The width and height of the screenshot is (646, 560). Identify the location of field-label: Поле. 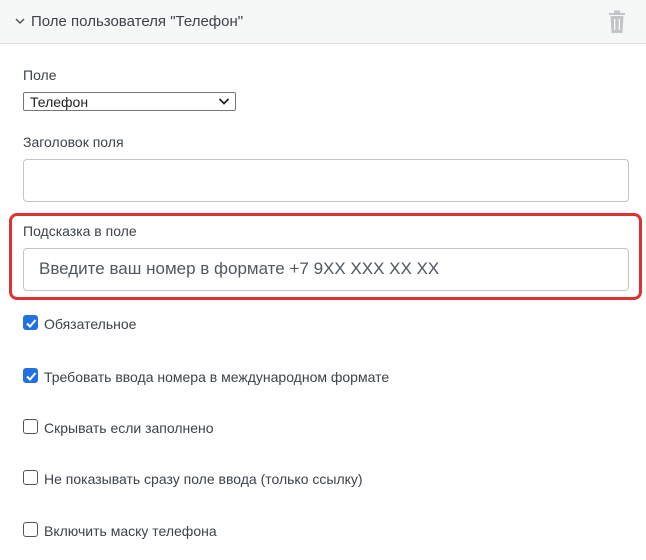
(40, 75).